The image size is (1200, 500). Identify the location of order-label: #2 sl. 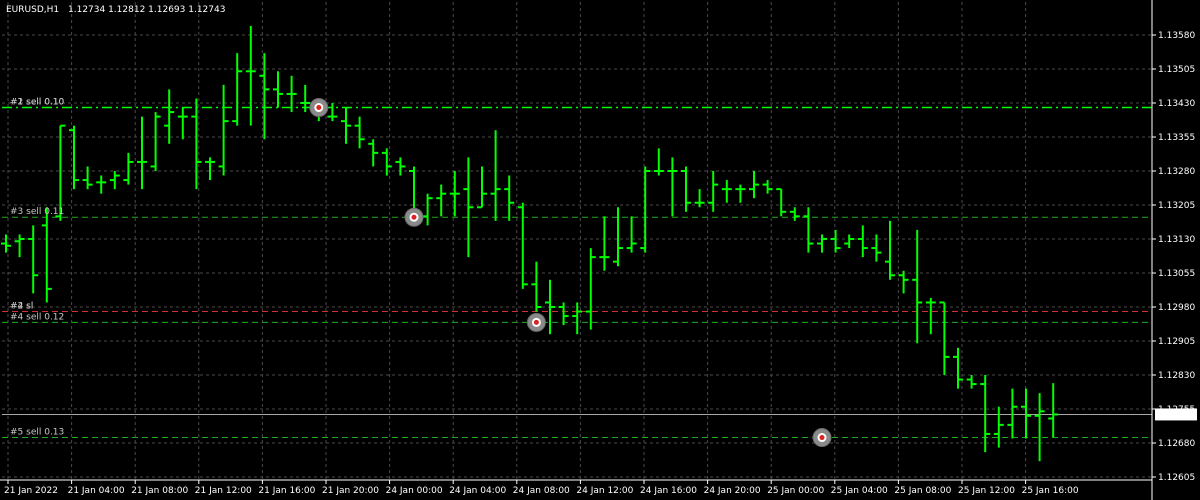
(21, 307).